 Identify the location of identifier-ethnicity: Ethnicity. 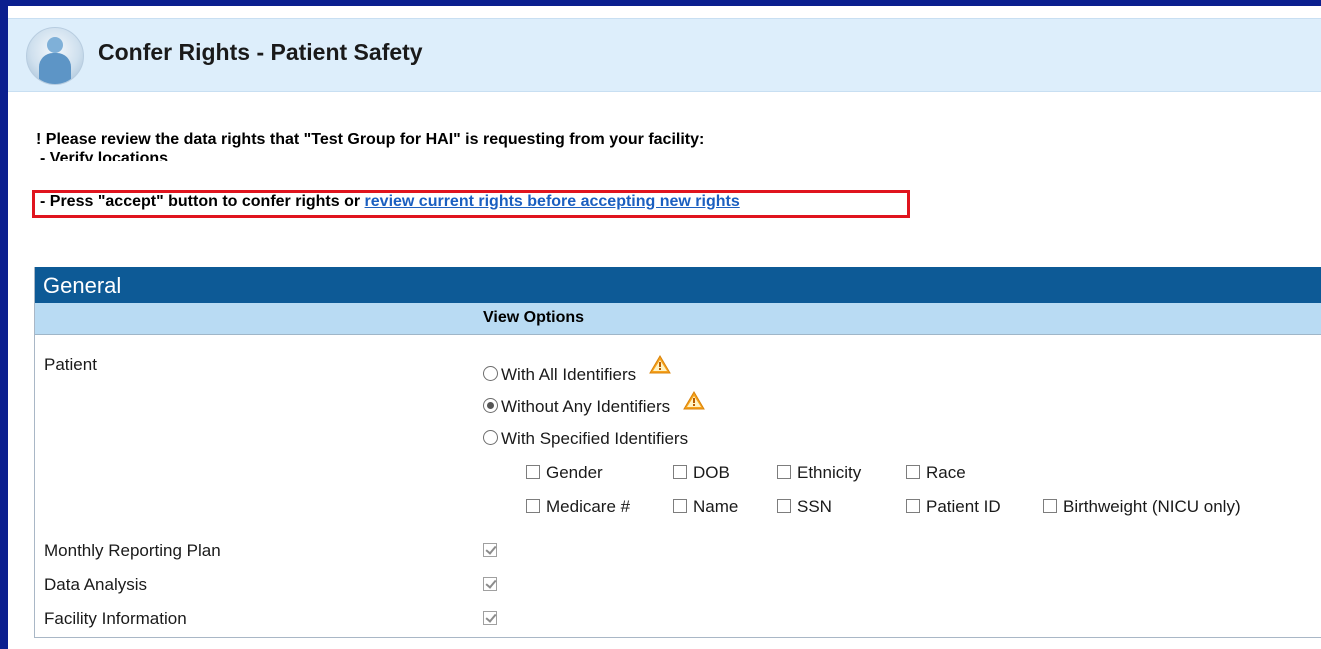
(819, 473).